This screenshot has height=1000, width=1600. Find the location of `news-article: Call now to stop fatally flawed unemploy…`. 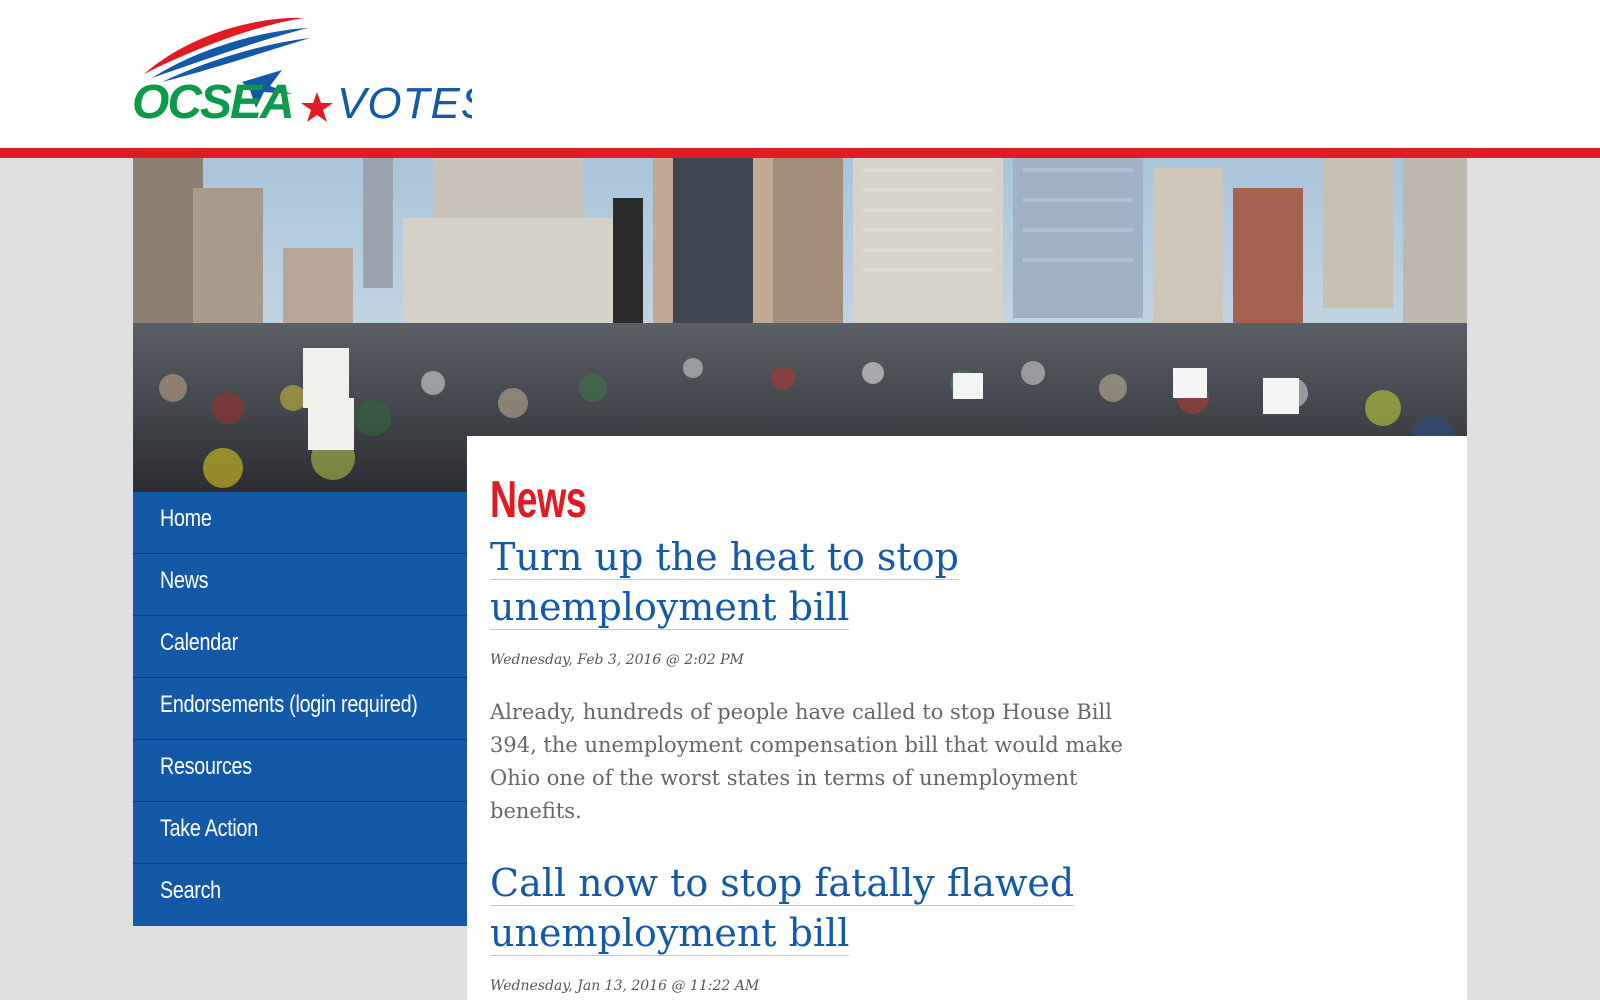

news-article: Call now to stop fatally flawed unemploy… is located at coordinates (810, 926).